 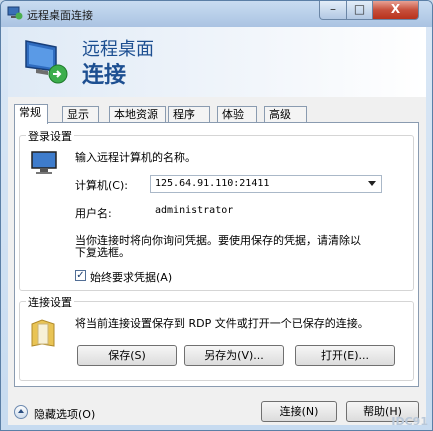 I want to click on window-title: 远程桌面连接, so click(x=60, y=15).